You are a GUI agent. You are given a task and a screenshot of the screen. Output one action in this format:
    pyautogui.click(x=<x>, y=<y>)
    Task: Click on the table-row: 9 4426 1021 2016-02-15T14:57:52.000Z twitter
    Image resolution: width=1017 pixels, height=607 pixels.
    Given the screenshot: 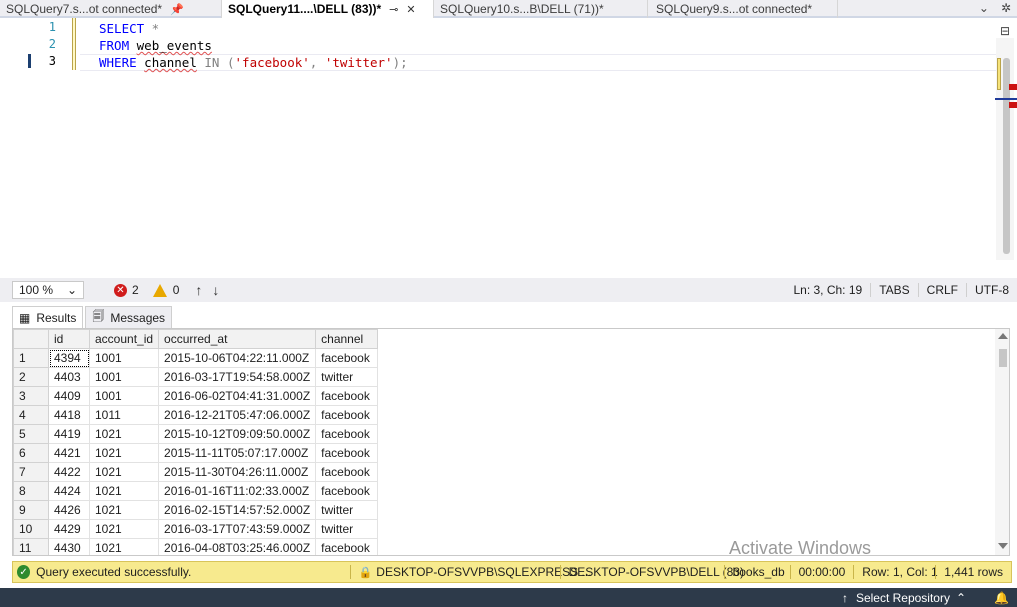 What is the action you would take?
    pyautogui.click(x=196, y=510)
    